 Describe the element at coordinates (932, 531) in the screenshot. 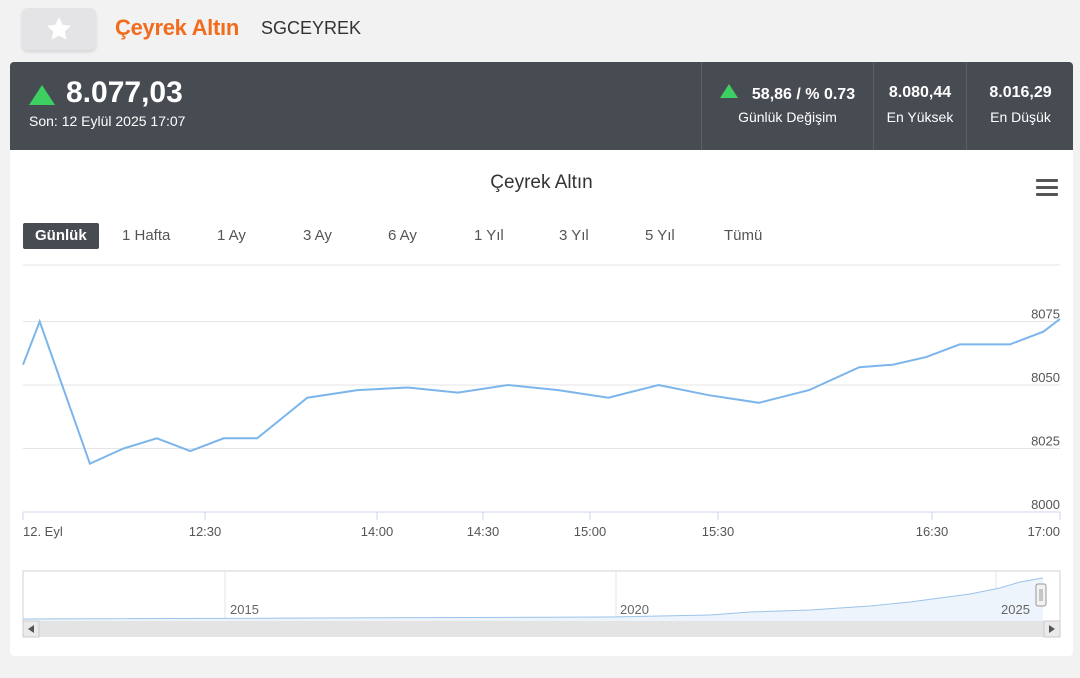

I see `x-tick-label: 16:30` at that location.